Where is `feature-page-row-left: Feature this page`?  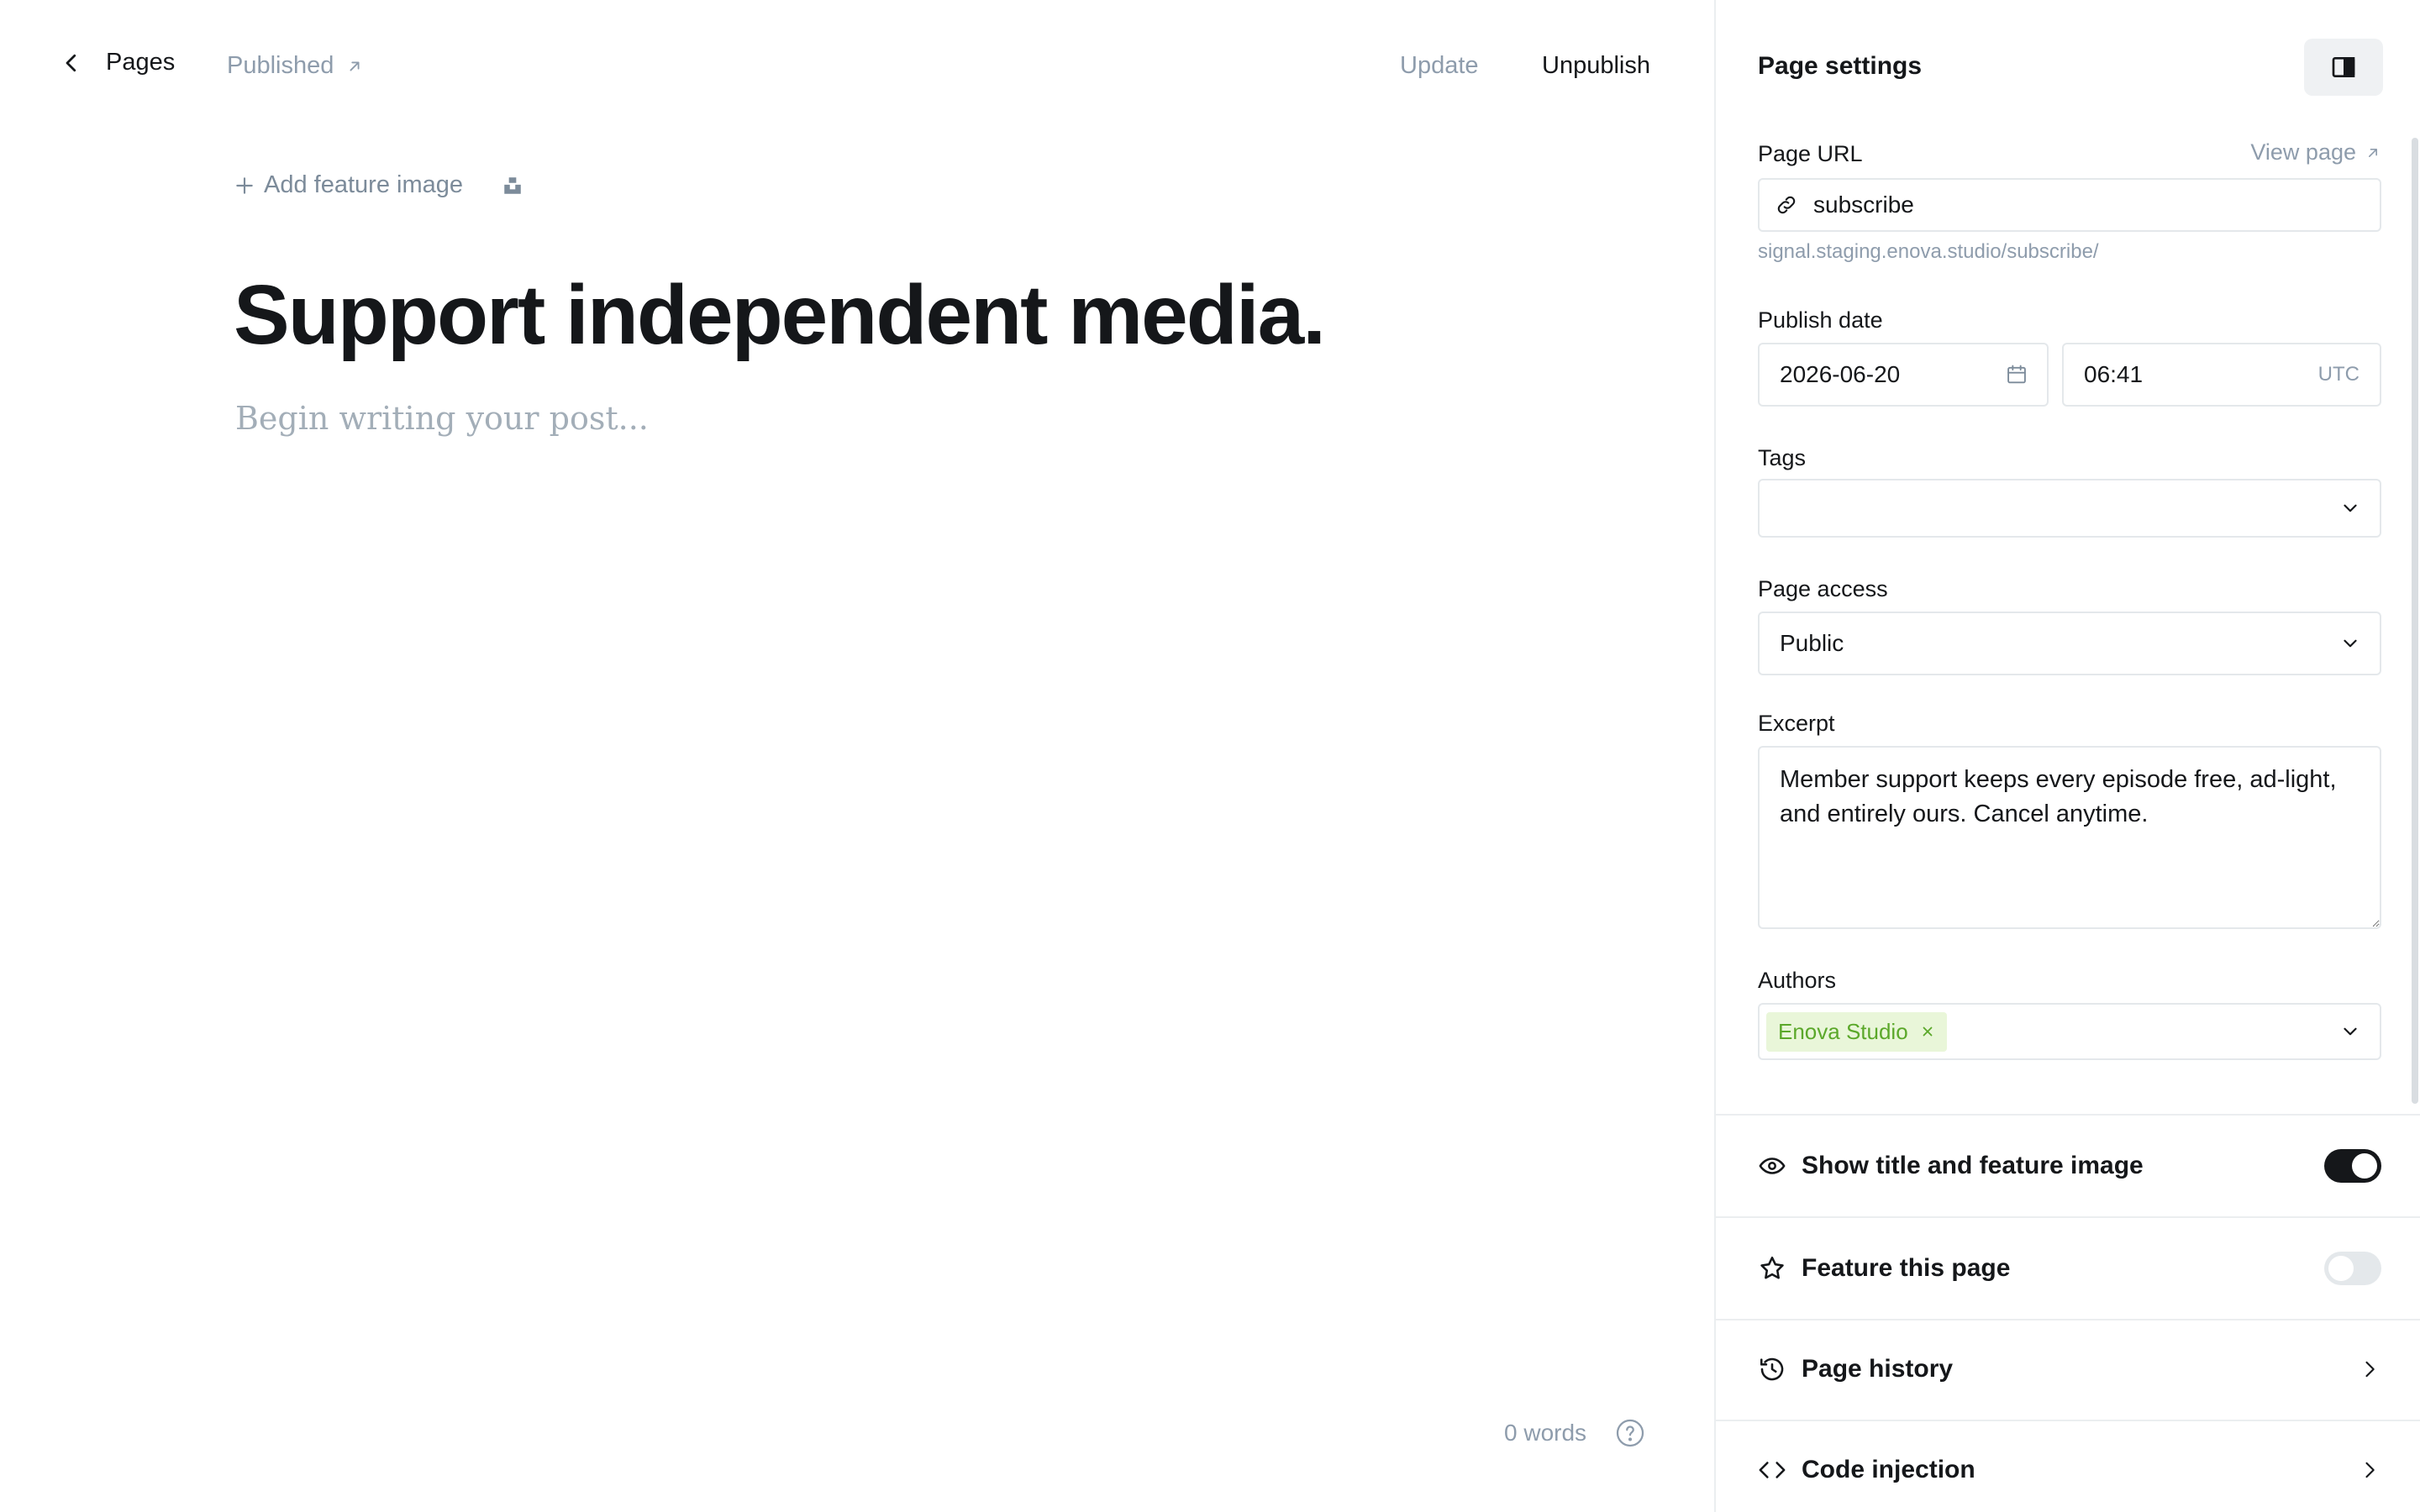 feature-page-row-left: Feature this page is located at coordinates (1884, 1268).